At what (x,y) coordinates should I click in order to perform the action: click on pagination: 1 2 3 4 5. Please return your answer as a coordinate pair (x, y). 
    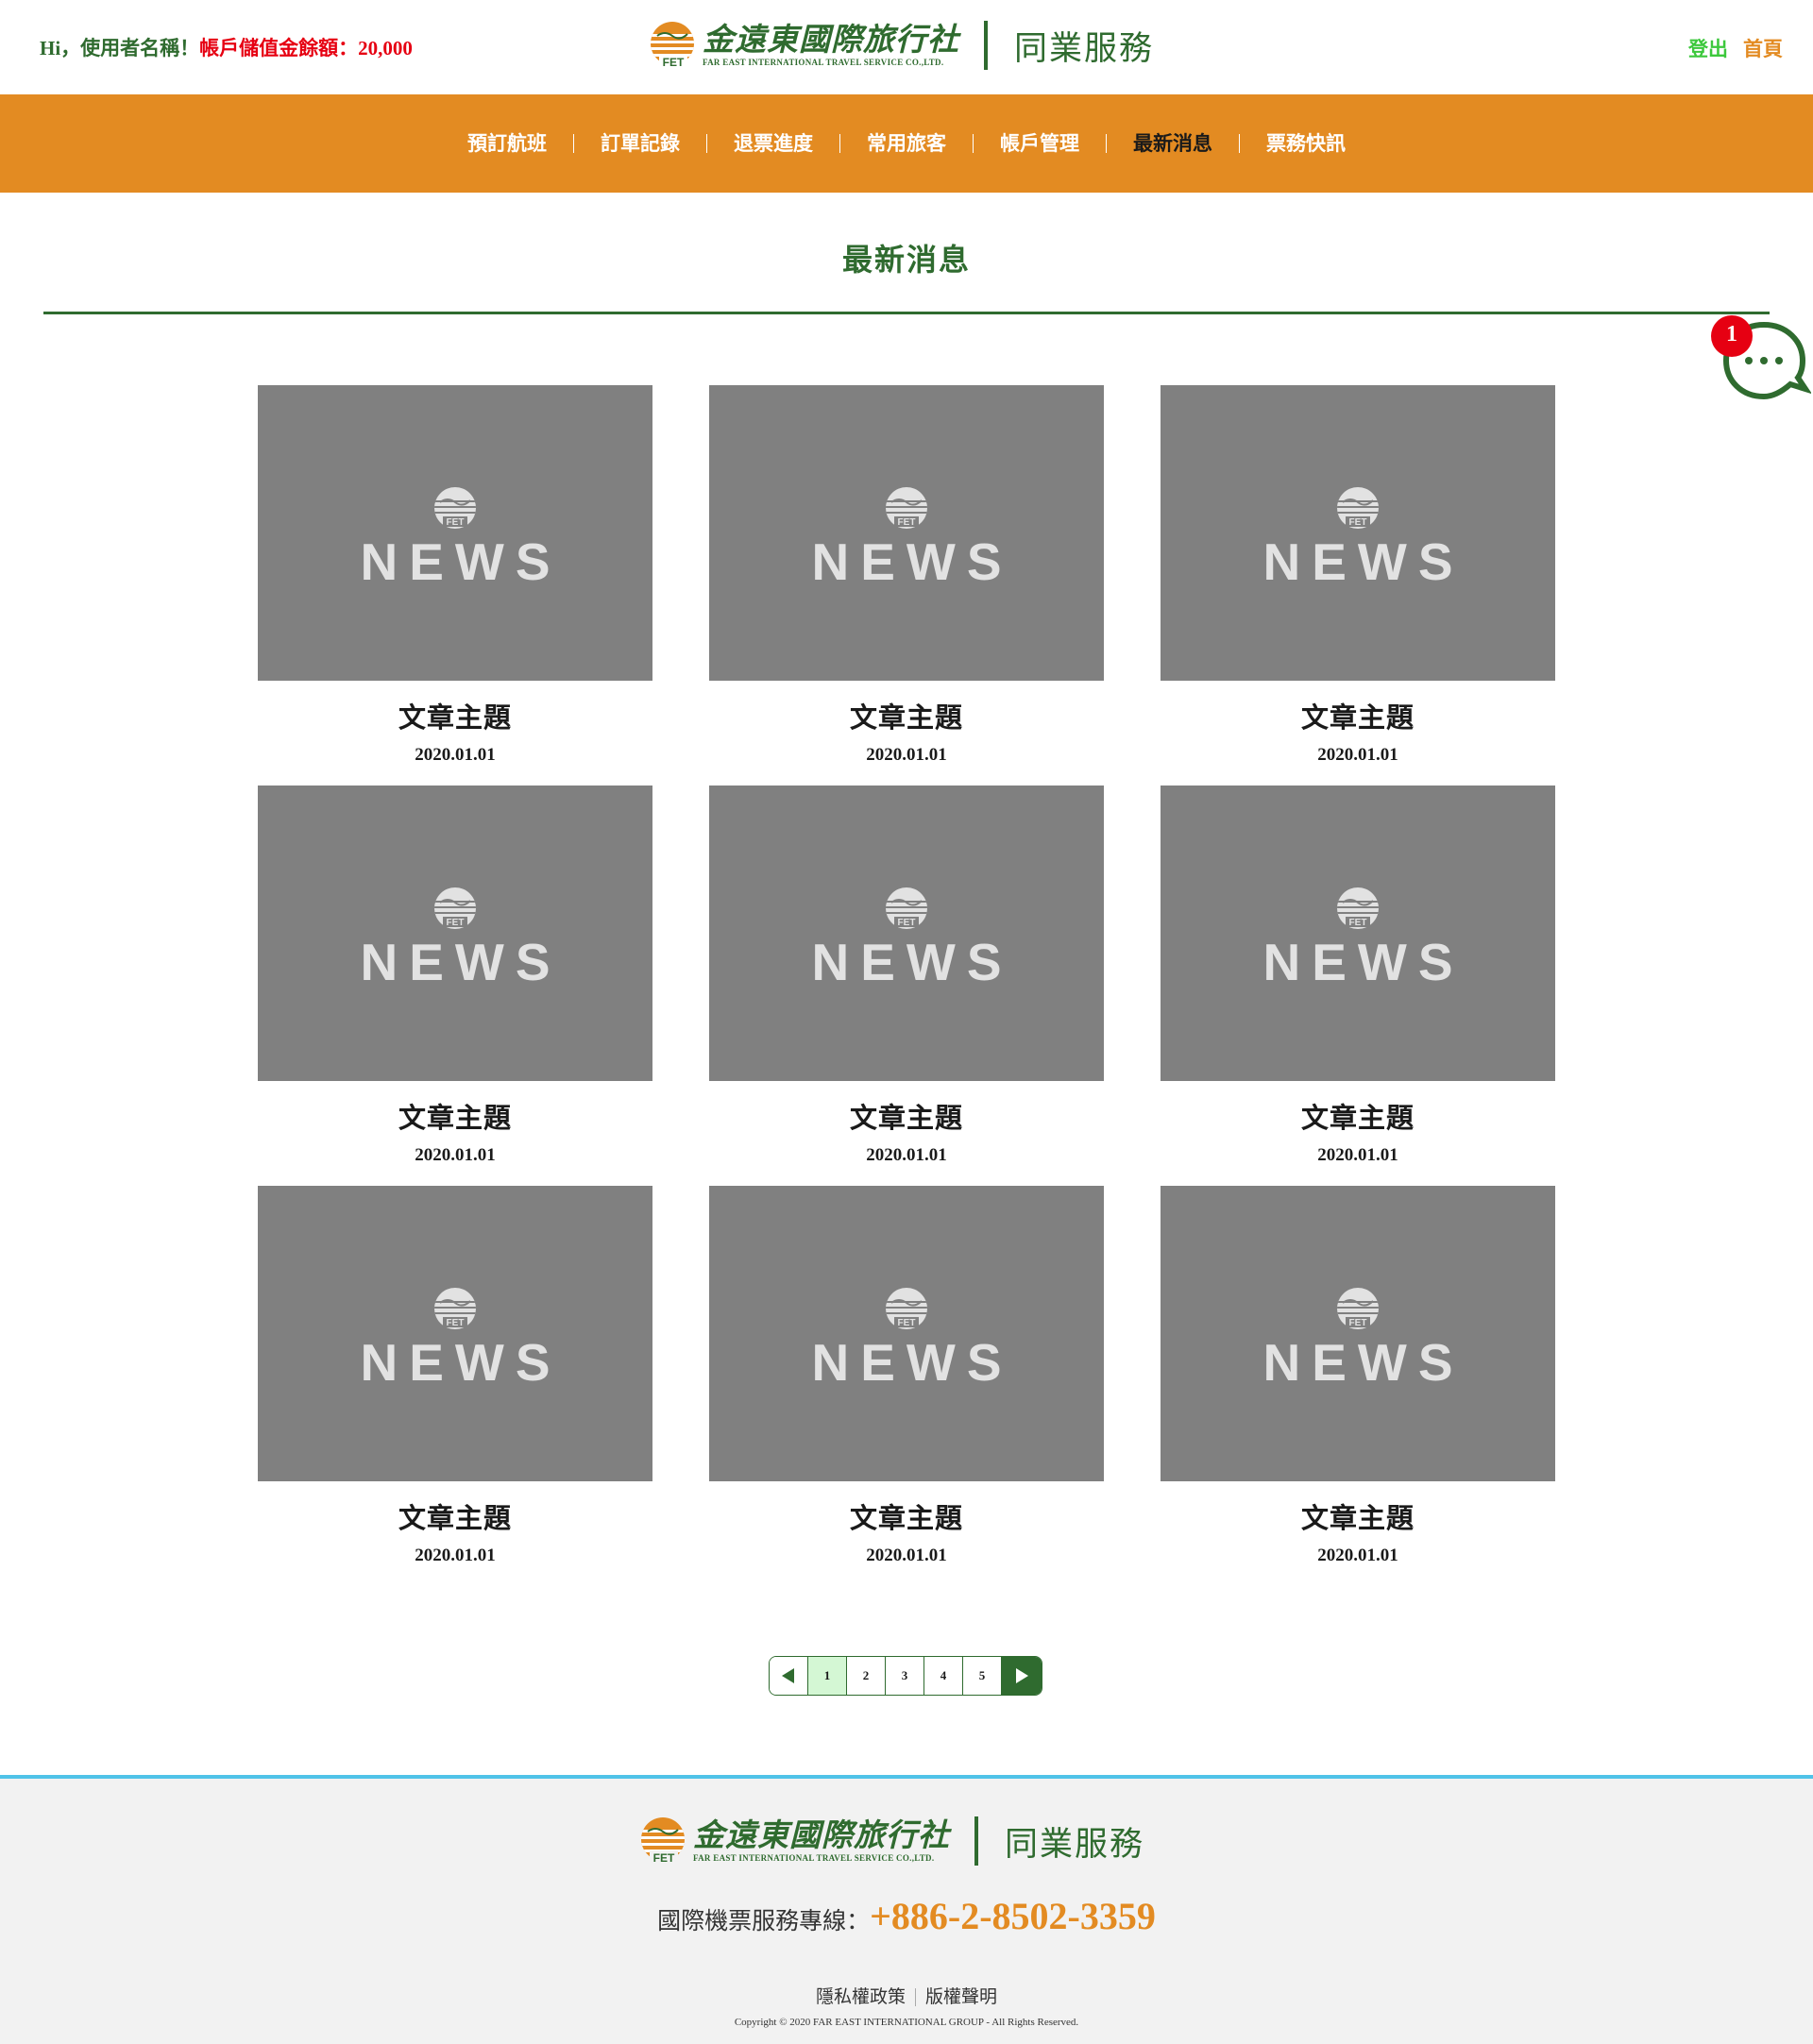
    Looking at the image, I should click on (905, 1676).